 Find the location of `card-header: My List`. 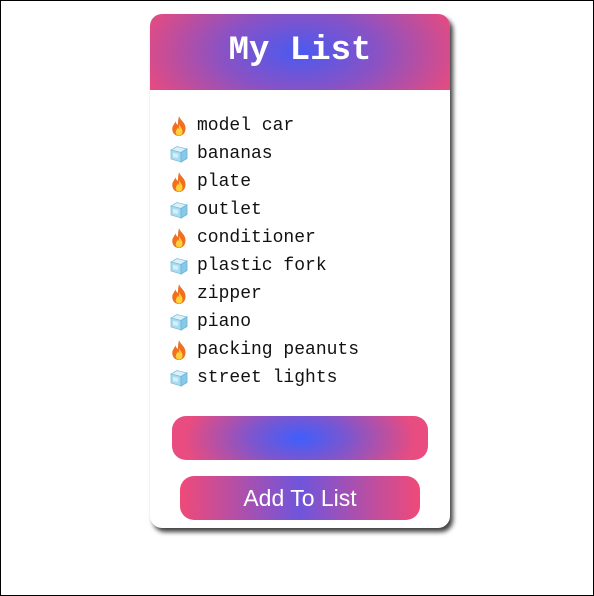

card-header: My List is located at coordinates (300, 52).